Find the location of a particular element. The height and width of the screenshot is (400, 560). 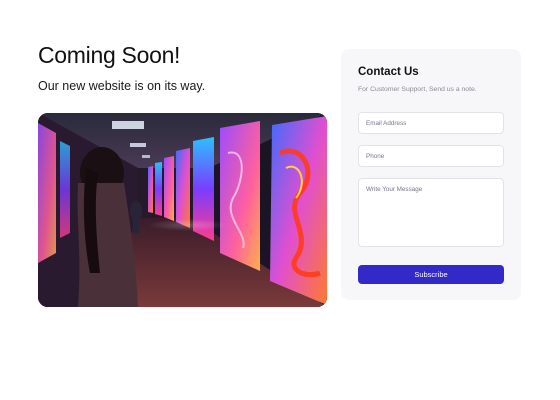

phone-field is located at coordinates (431, 156).